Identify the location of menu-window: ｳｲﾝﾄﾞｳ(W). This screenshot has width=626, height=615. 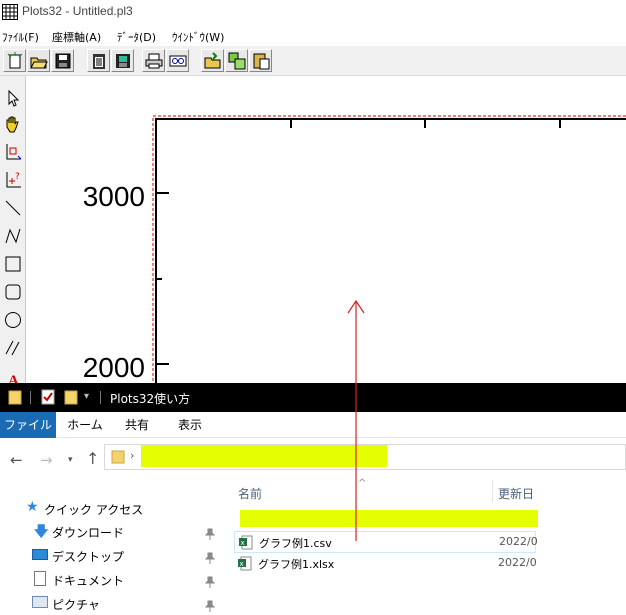
(198, 37).